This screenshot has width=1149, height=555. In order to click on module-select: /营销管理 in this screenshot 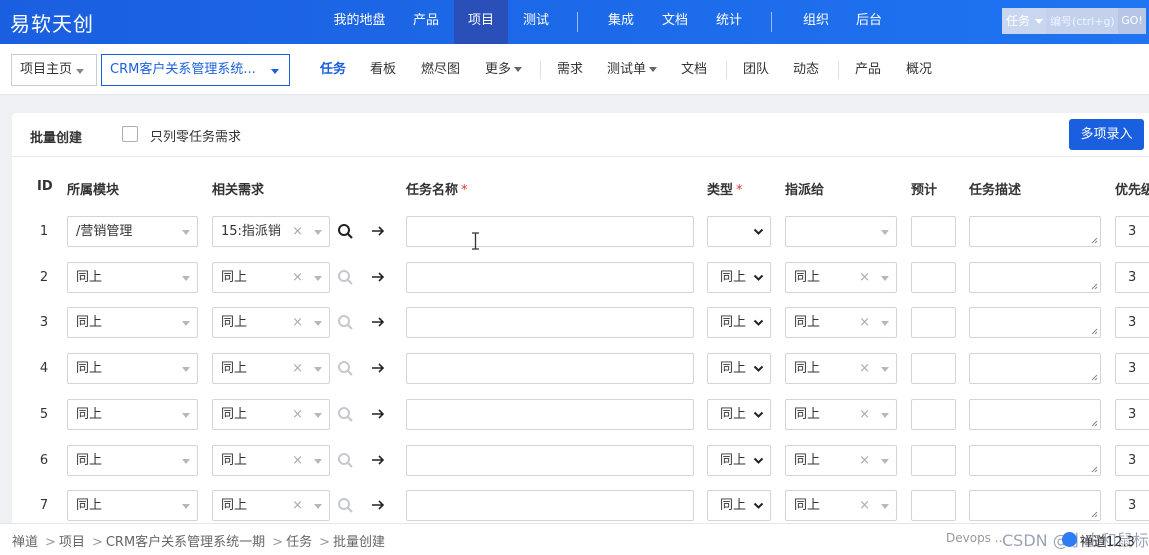, I will do `click(132, 231)`.